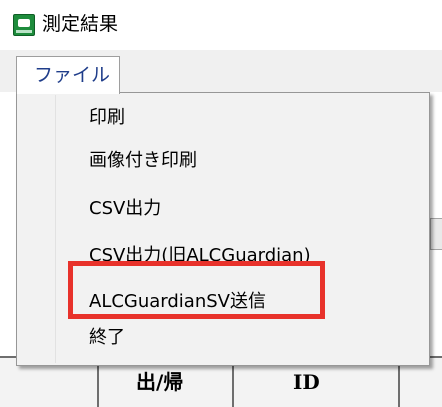 This screenshot has height=407, width=442. What do you see at coordinates (223, 209) in the screenshot?
I see `menu-item-csv-export: CSV出力` at bounding box center [223, 209].